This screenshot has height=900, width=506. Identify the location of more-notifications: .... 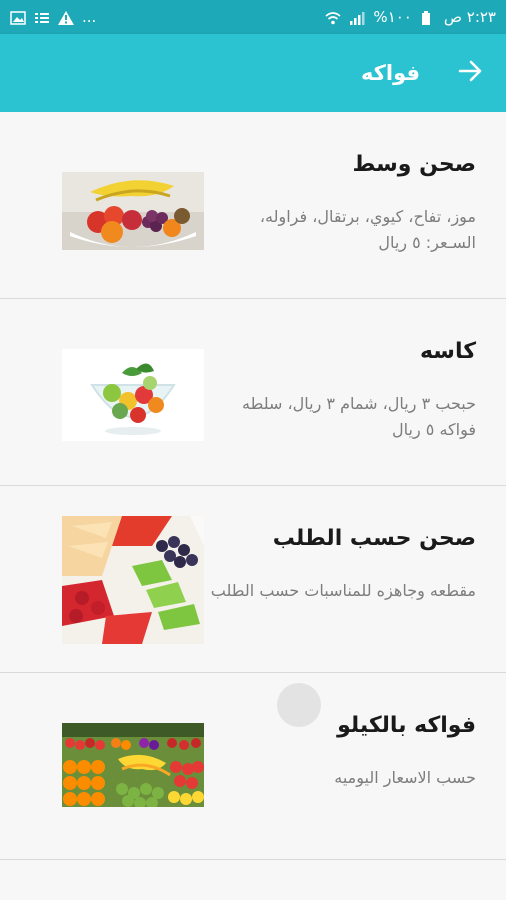
(89, 17).